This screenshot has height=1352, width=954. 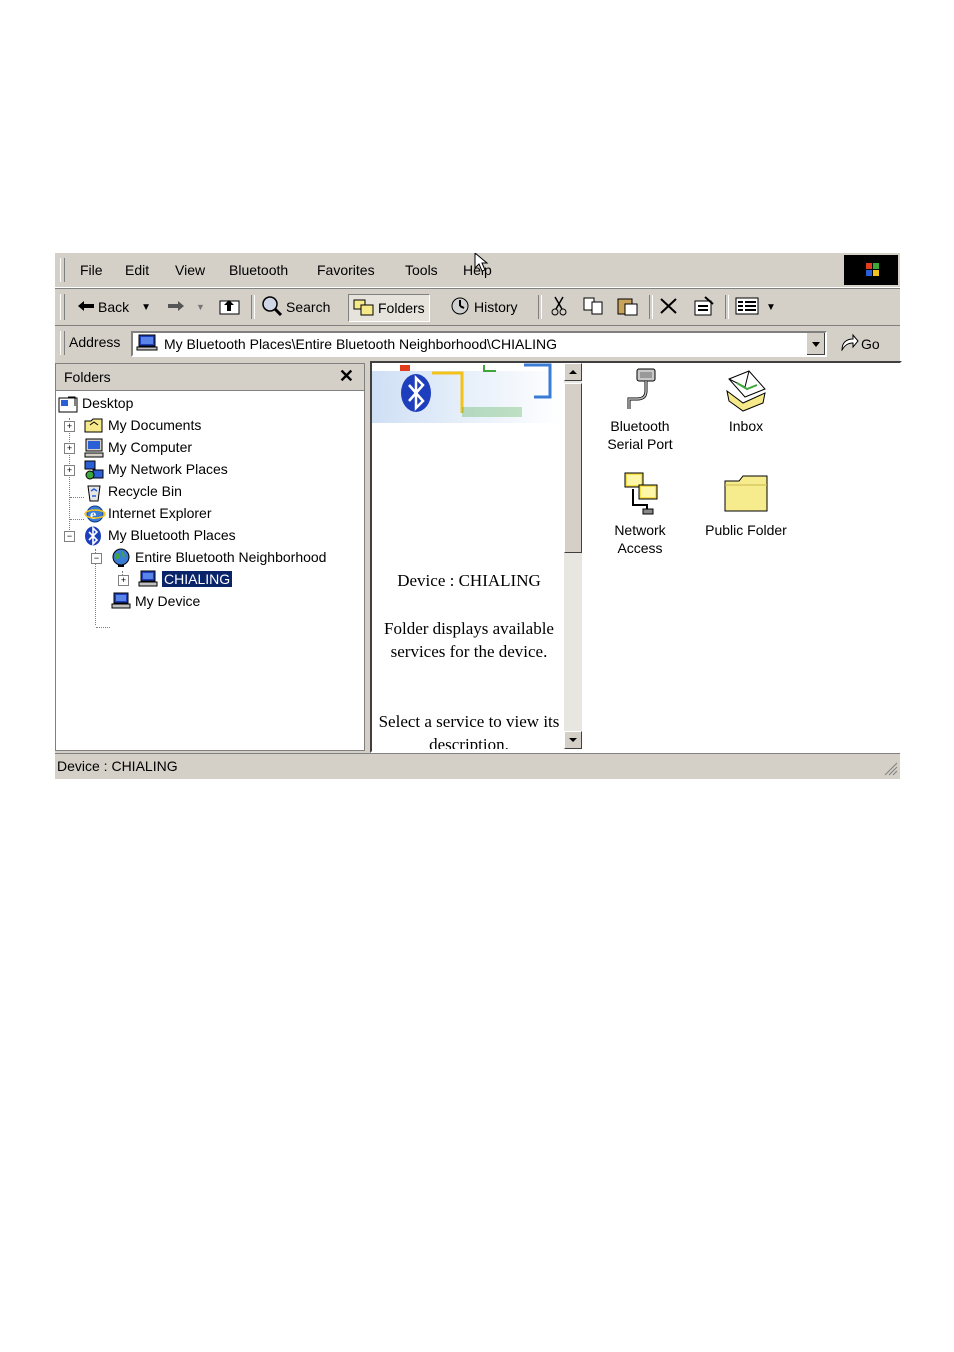 What do you see at coordinates (147, 344) in the screenshot?
I see `laptop-icon` at bounding box center [147, 344].